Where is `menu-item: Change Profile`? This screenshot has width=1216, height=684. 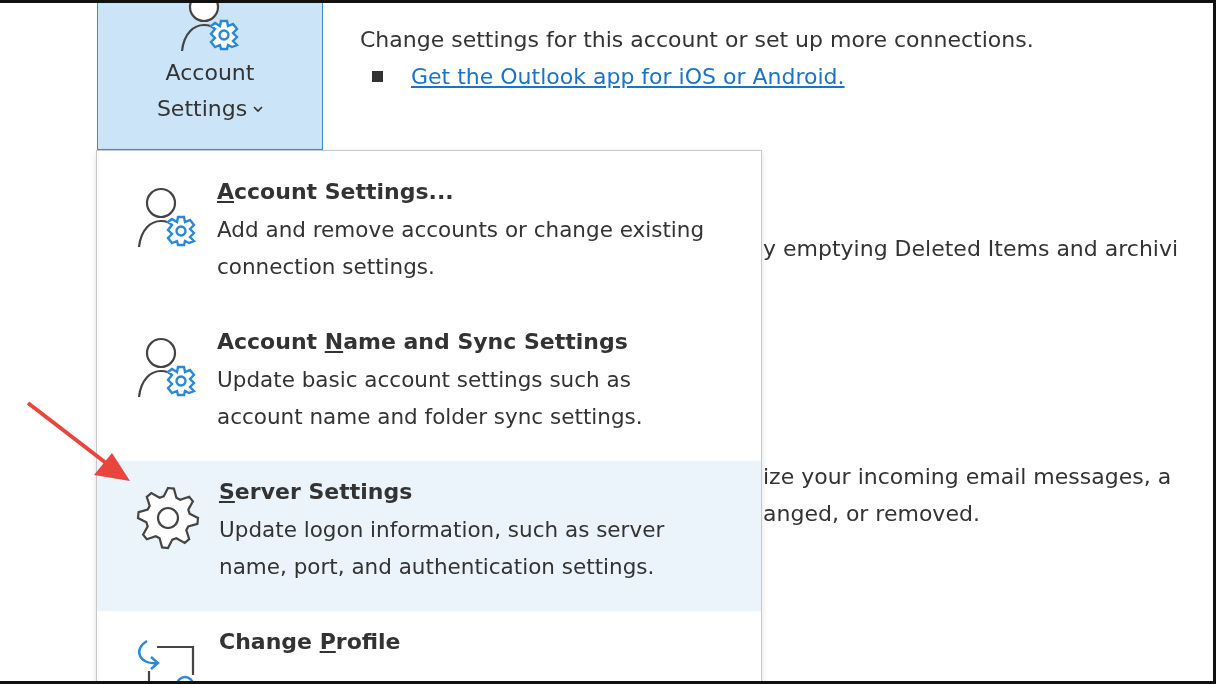 menu-item: Change Profile is located at coordinates (429, 646).